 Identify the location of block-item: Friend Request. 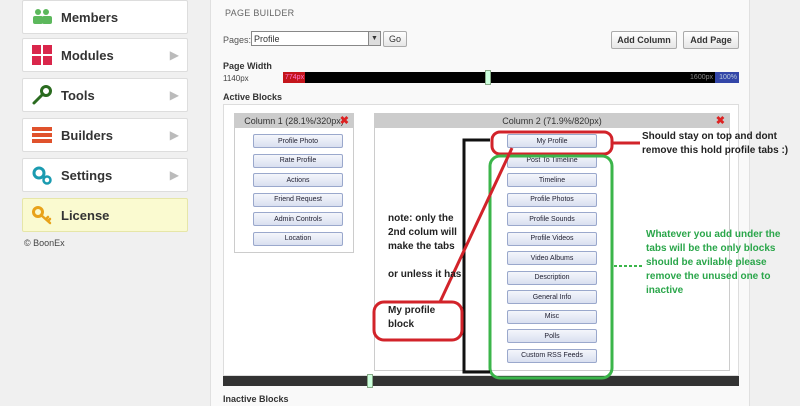
(298, 199).